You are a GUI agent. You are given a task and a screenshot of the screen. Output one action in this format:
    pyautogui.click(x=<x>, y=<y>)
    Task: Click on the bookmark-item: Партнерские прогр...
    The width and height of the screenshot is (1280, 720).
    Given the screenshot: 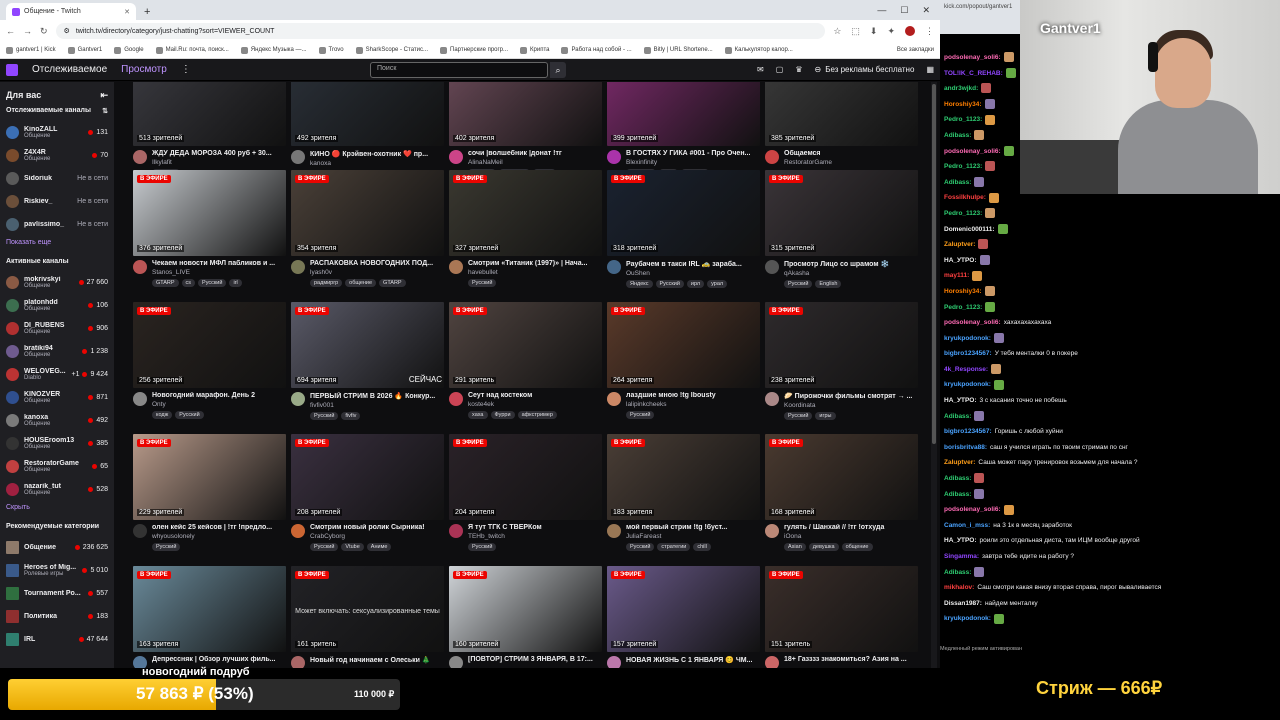 What is the action you would take?
    pyautogui.click(x=474, y=50)
    